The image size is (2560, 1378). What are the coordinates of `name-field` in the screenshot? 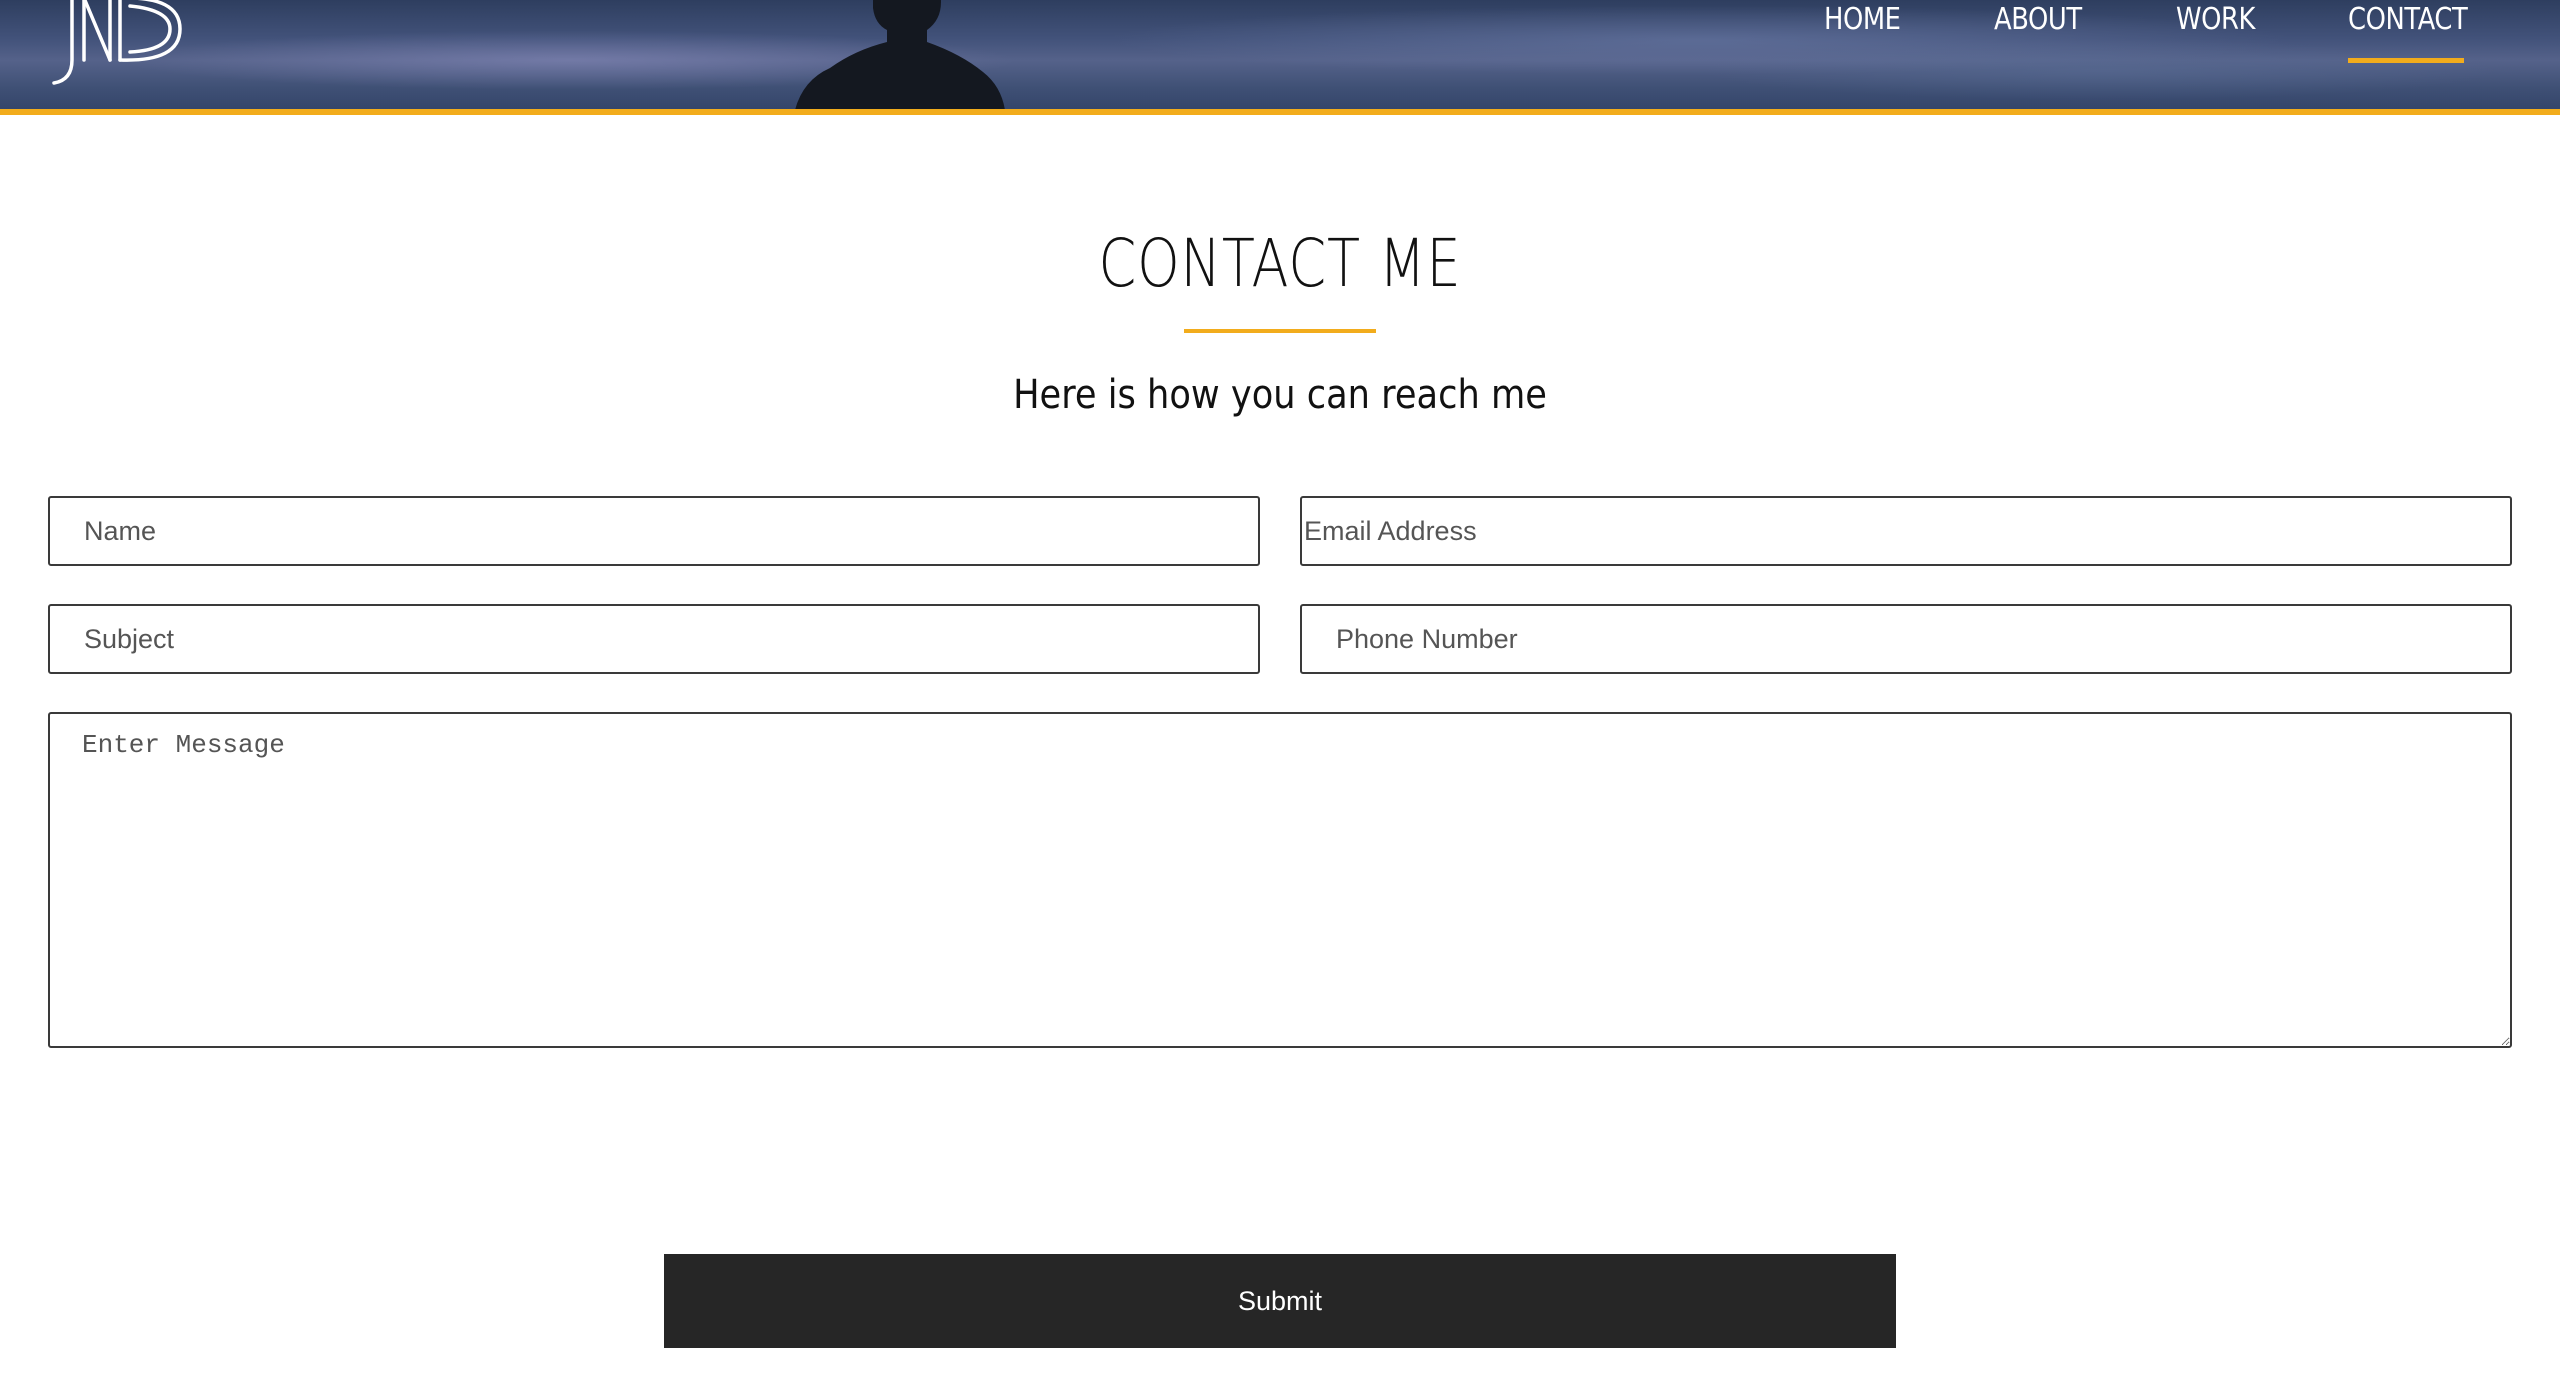 It's located at (654, 531).